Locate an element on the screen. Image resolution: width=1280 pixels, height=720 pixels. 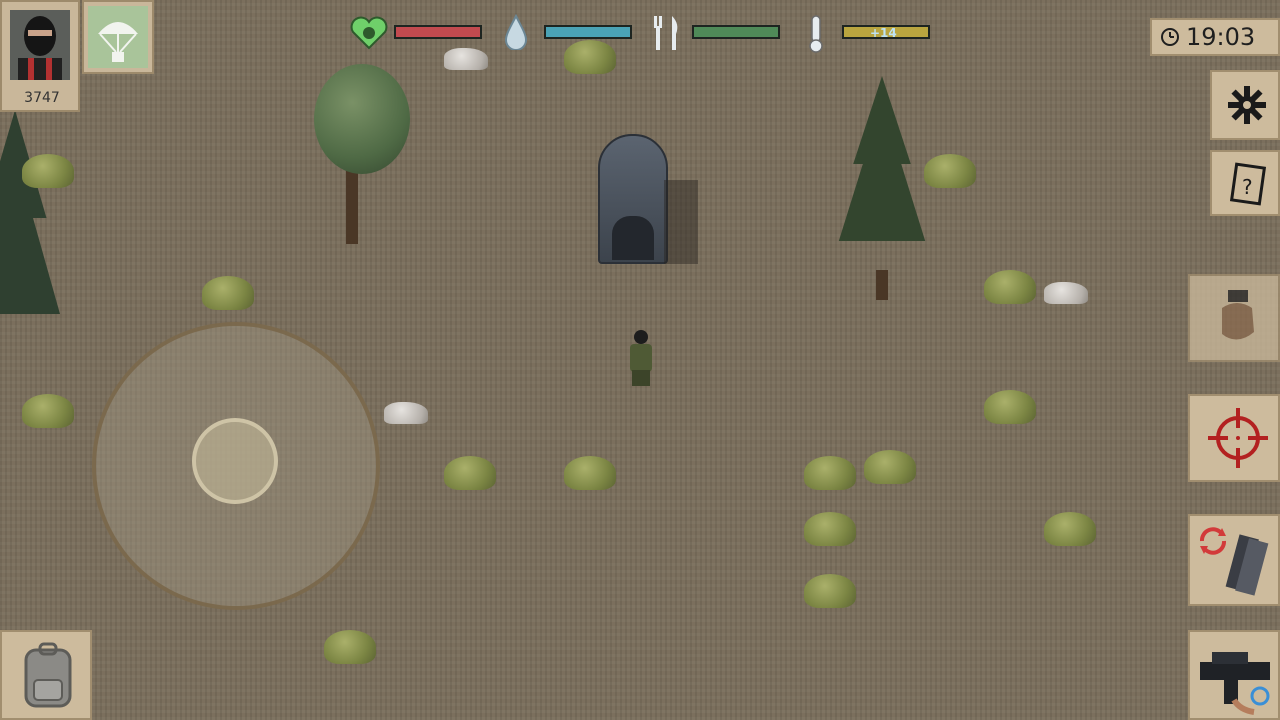
player-legs is located at coordinates (641, 378).